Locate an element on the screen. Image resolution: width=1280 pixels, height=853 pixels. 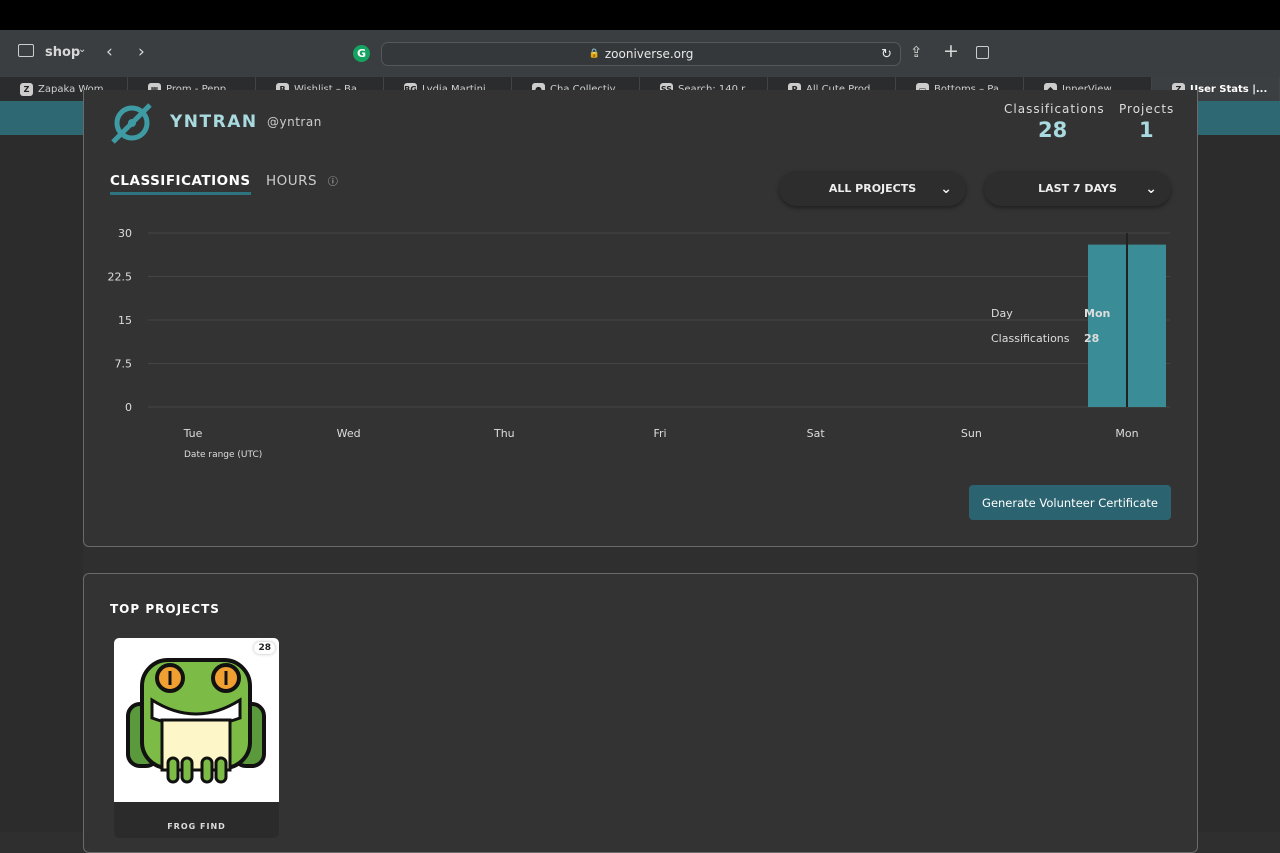
x-axis-label: Date range (UTC) is located at coordinates (223, 455).